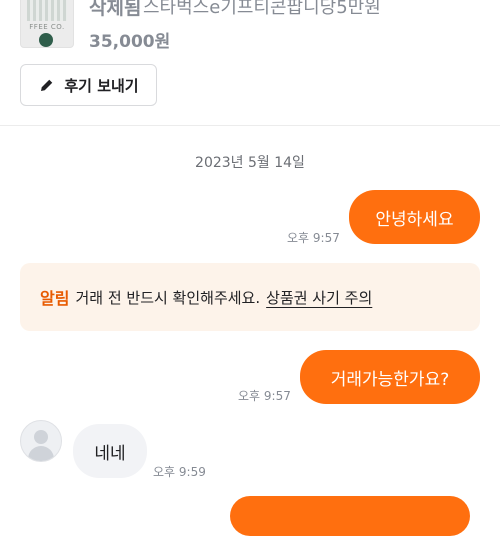 This screenshot has height=536, width=500. Describe the element at coordinates (47, 10) in the screenshot. I see `thumbnail-pattern` at that location.